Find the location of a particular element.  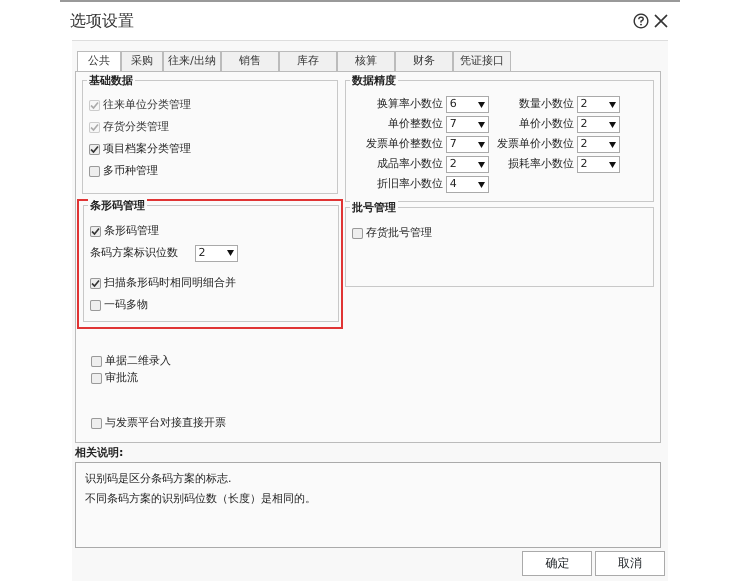

field-label: 发票单价小数位 is located at coordinates (535, 144).